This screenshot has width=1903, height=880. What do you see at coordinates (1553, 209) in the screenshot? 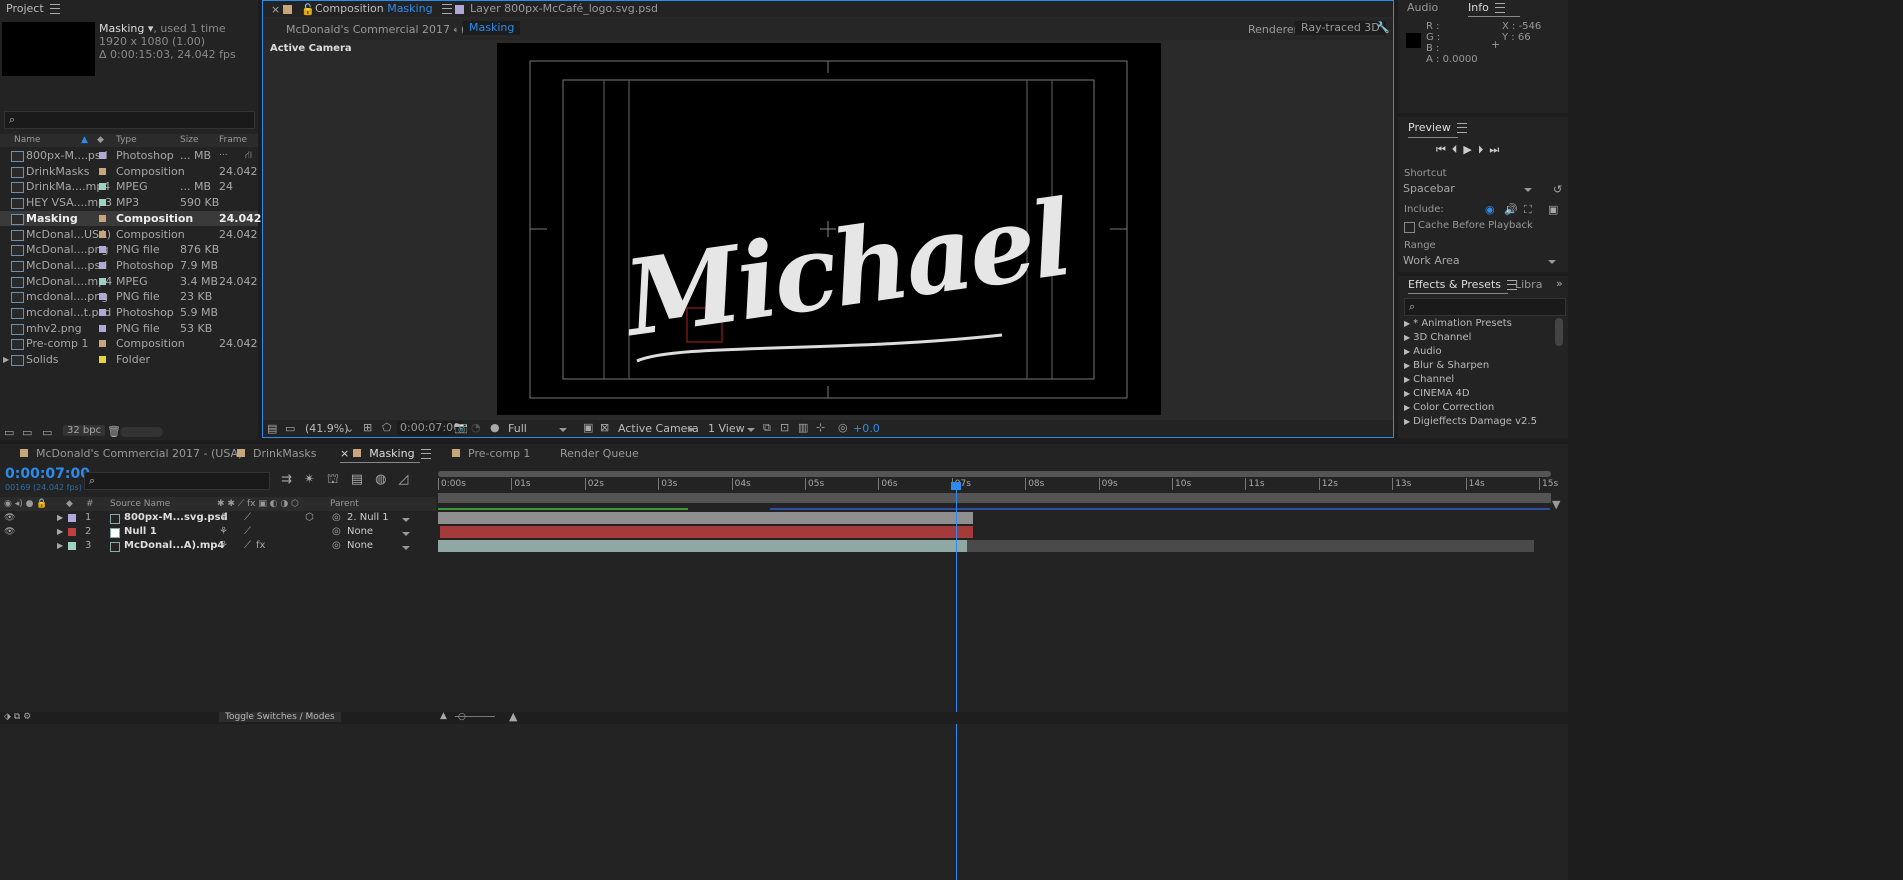
I see `include-layer-controls-icon: ▣` at bounding box center [1553, 209].